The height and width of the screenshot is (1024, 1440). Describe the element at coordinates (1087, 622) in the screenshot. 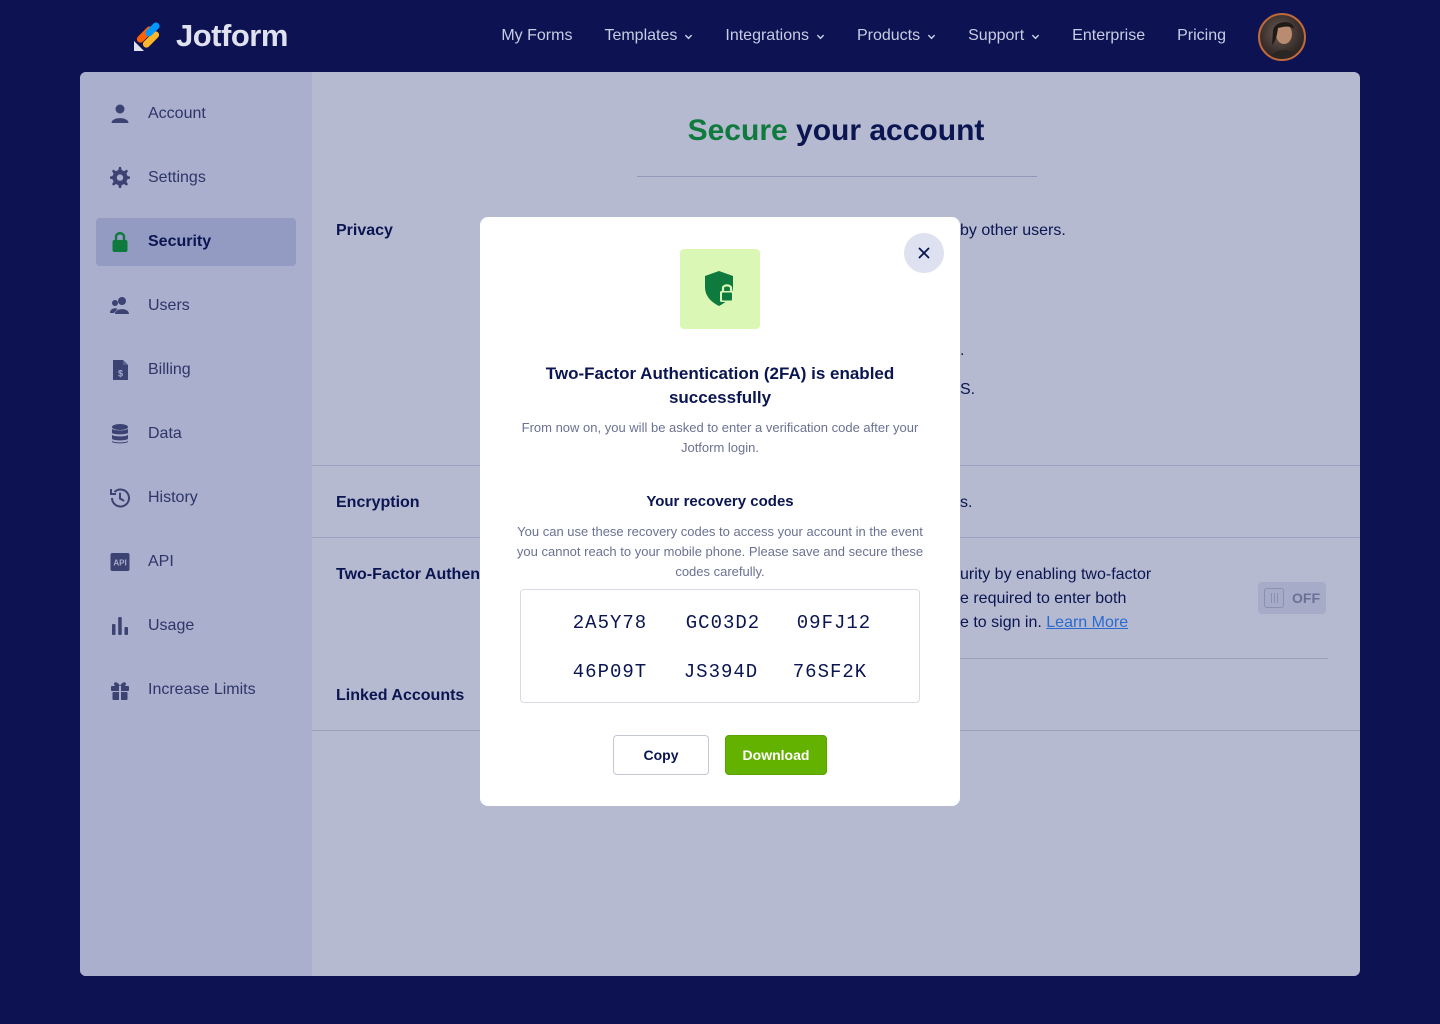

I see `learn-more-link: Learn More` at that location.